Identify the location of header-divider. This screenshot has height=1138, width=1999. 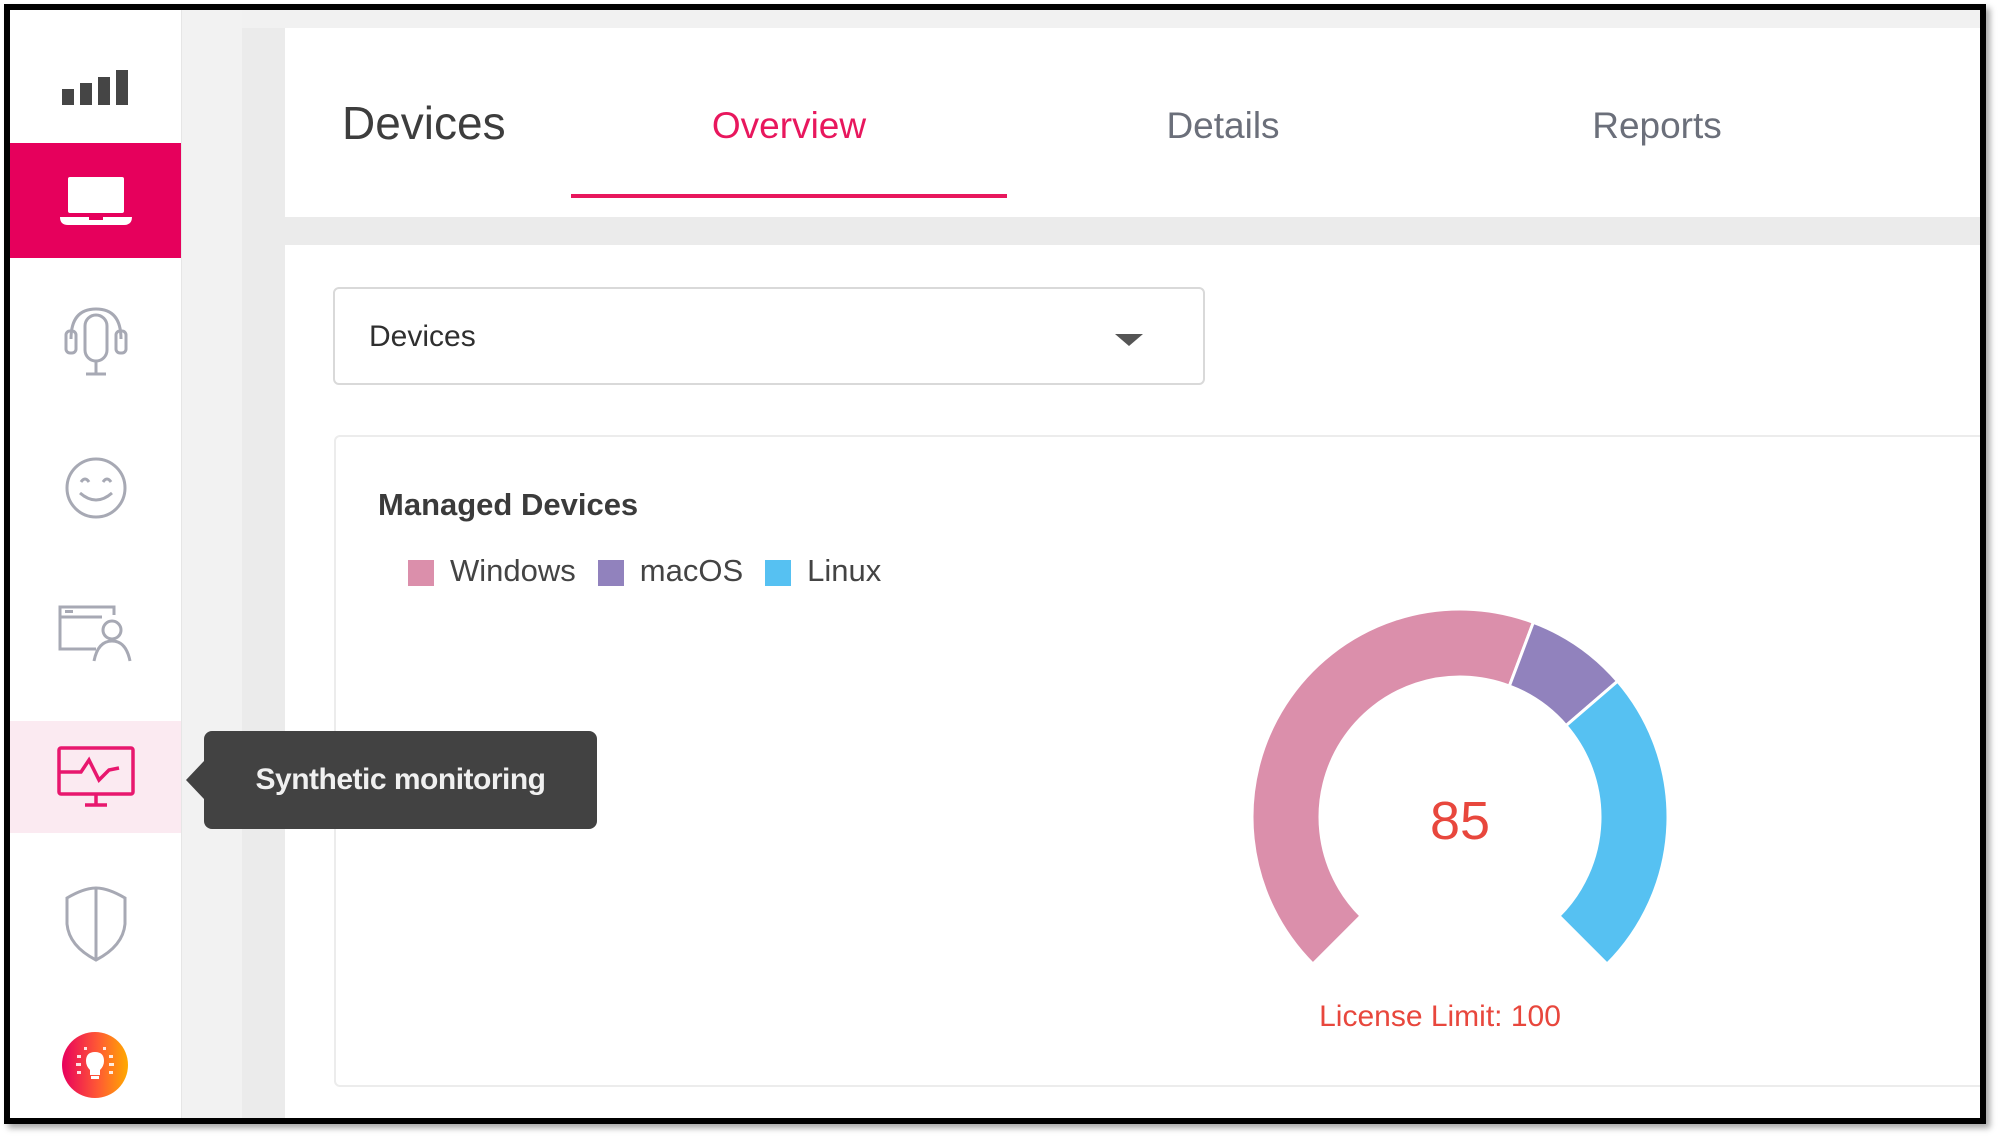
(1132, 231).